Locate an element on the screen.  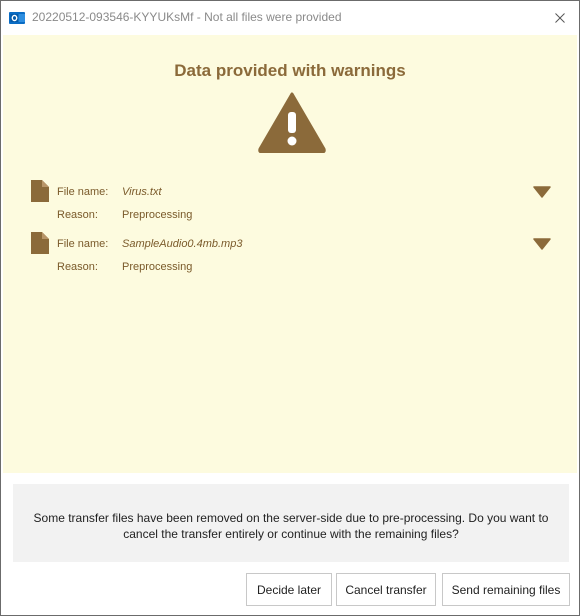
warning-triangle-icon is located at coordinates (292, 122).